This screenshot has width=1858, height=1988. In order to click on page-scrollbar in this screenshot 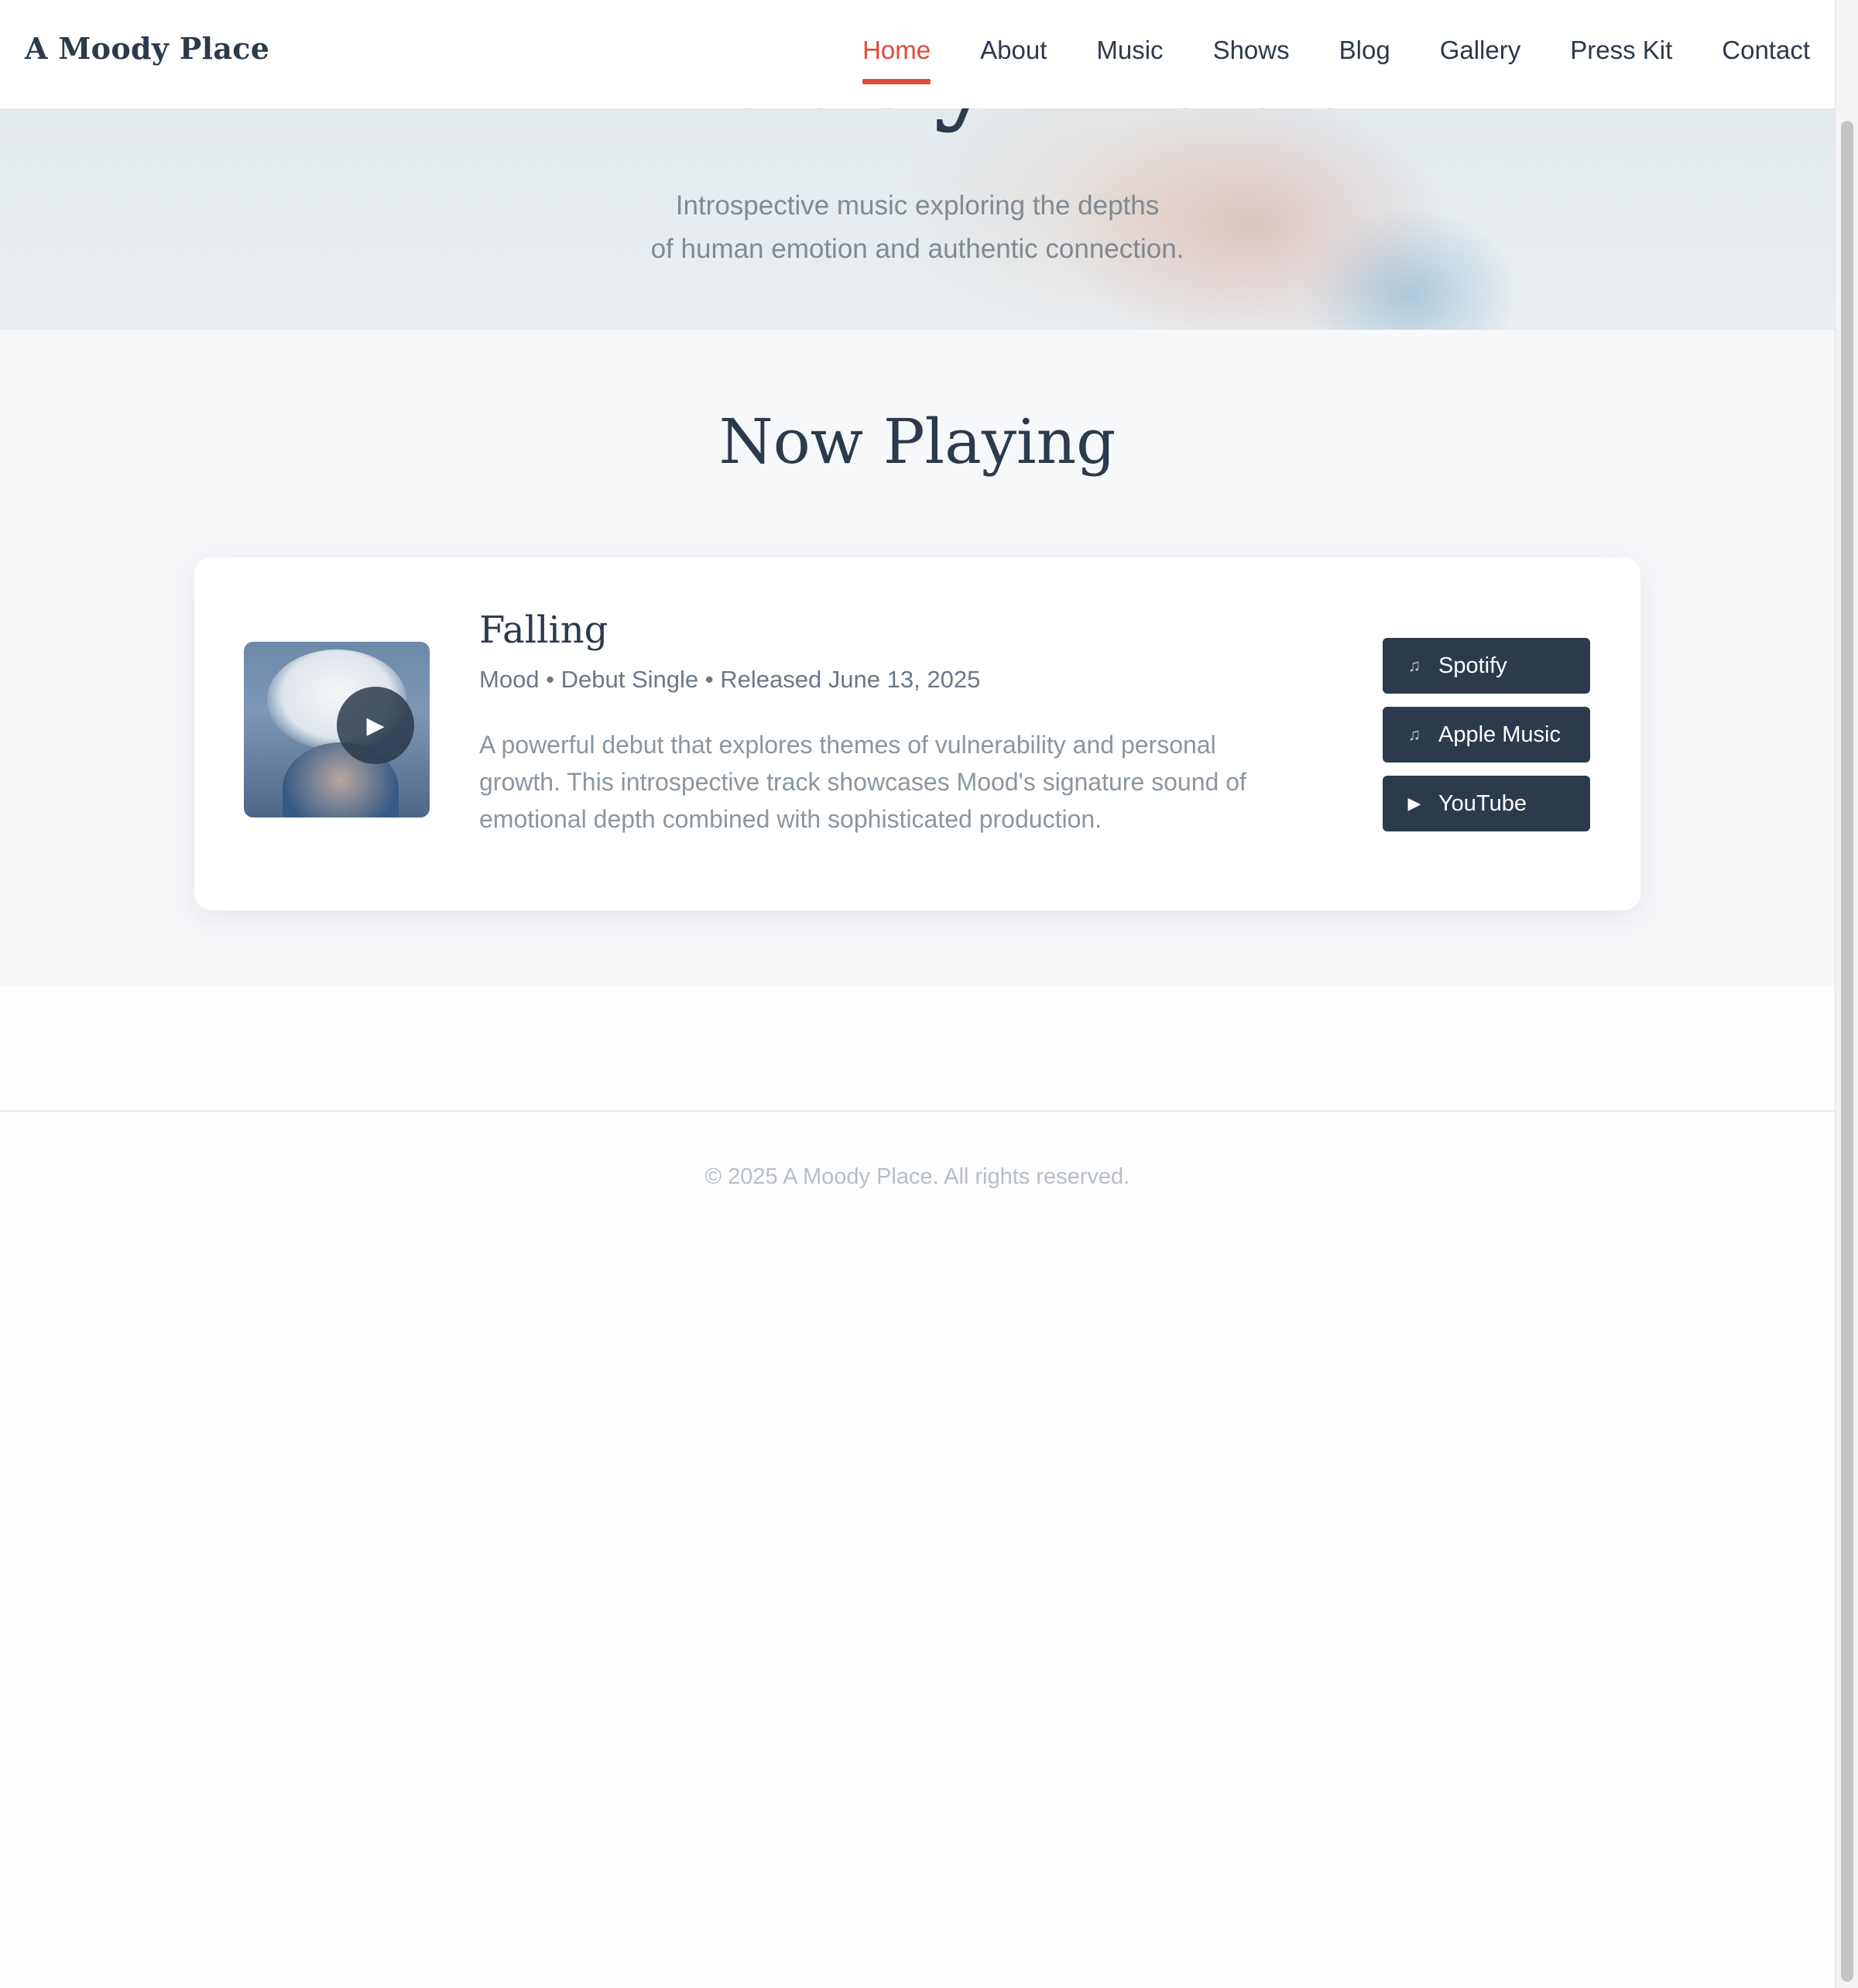, I will do `click(1846, 994)`.